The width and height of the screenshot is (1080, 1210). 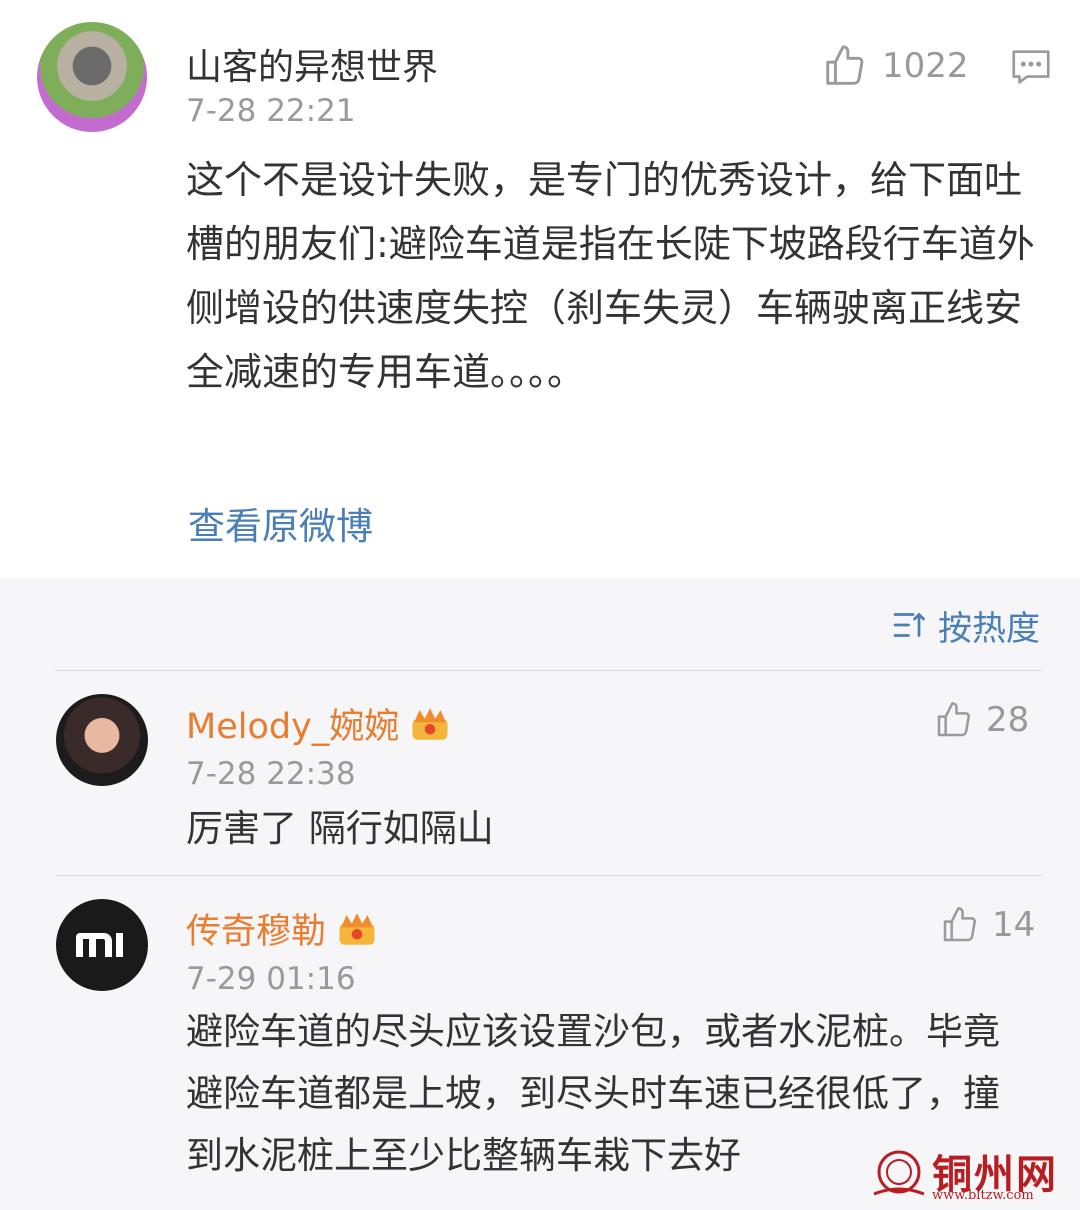 I want to click on commenter-name: 传奇穆勒, so click(x=282, y=928).